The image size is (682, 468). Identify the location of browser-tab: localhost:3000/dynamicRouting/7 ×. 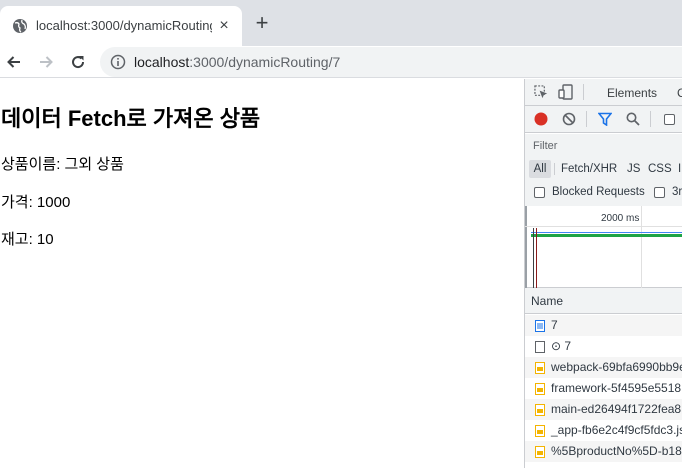
(121, 26).